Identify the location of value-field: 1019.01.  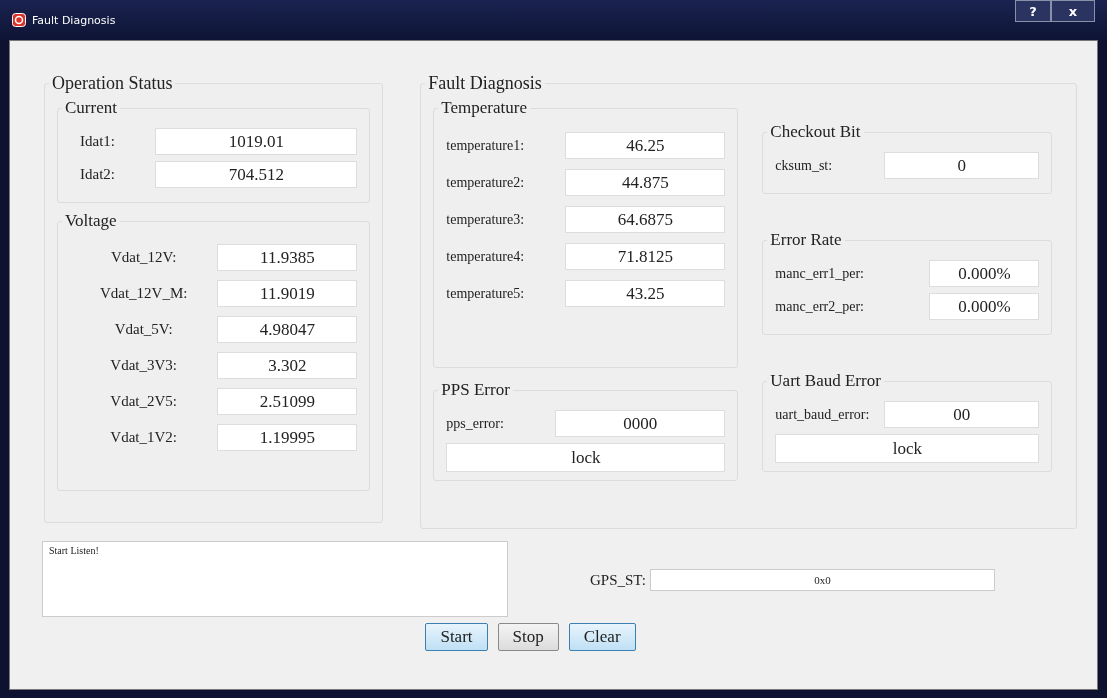
(256, 141).